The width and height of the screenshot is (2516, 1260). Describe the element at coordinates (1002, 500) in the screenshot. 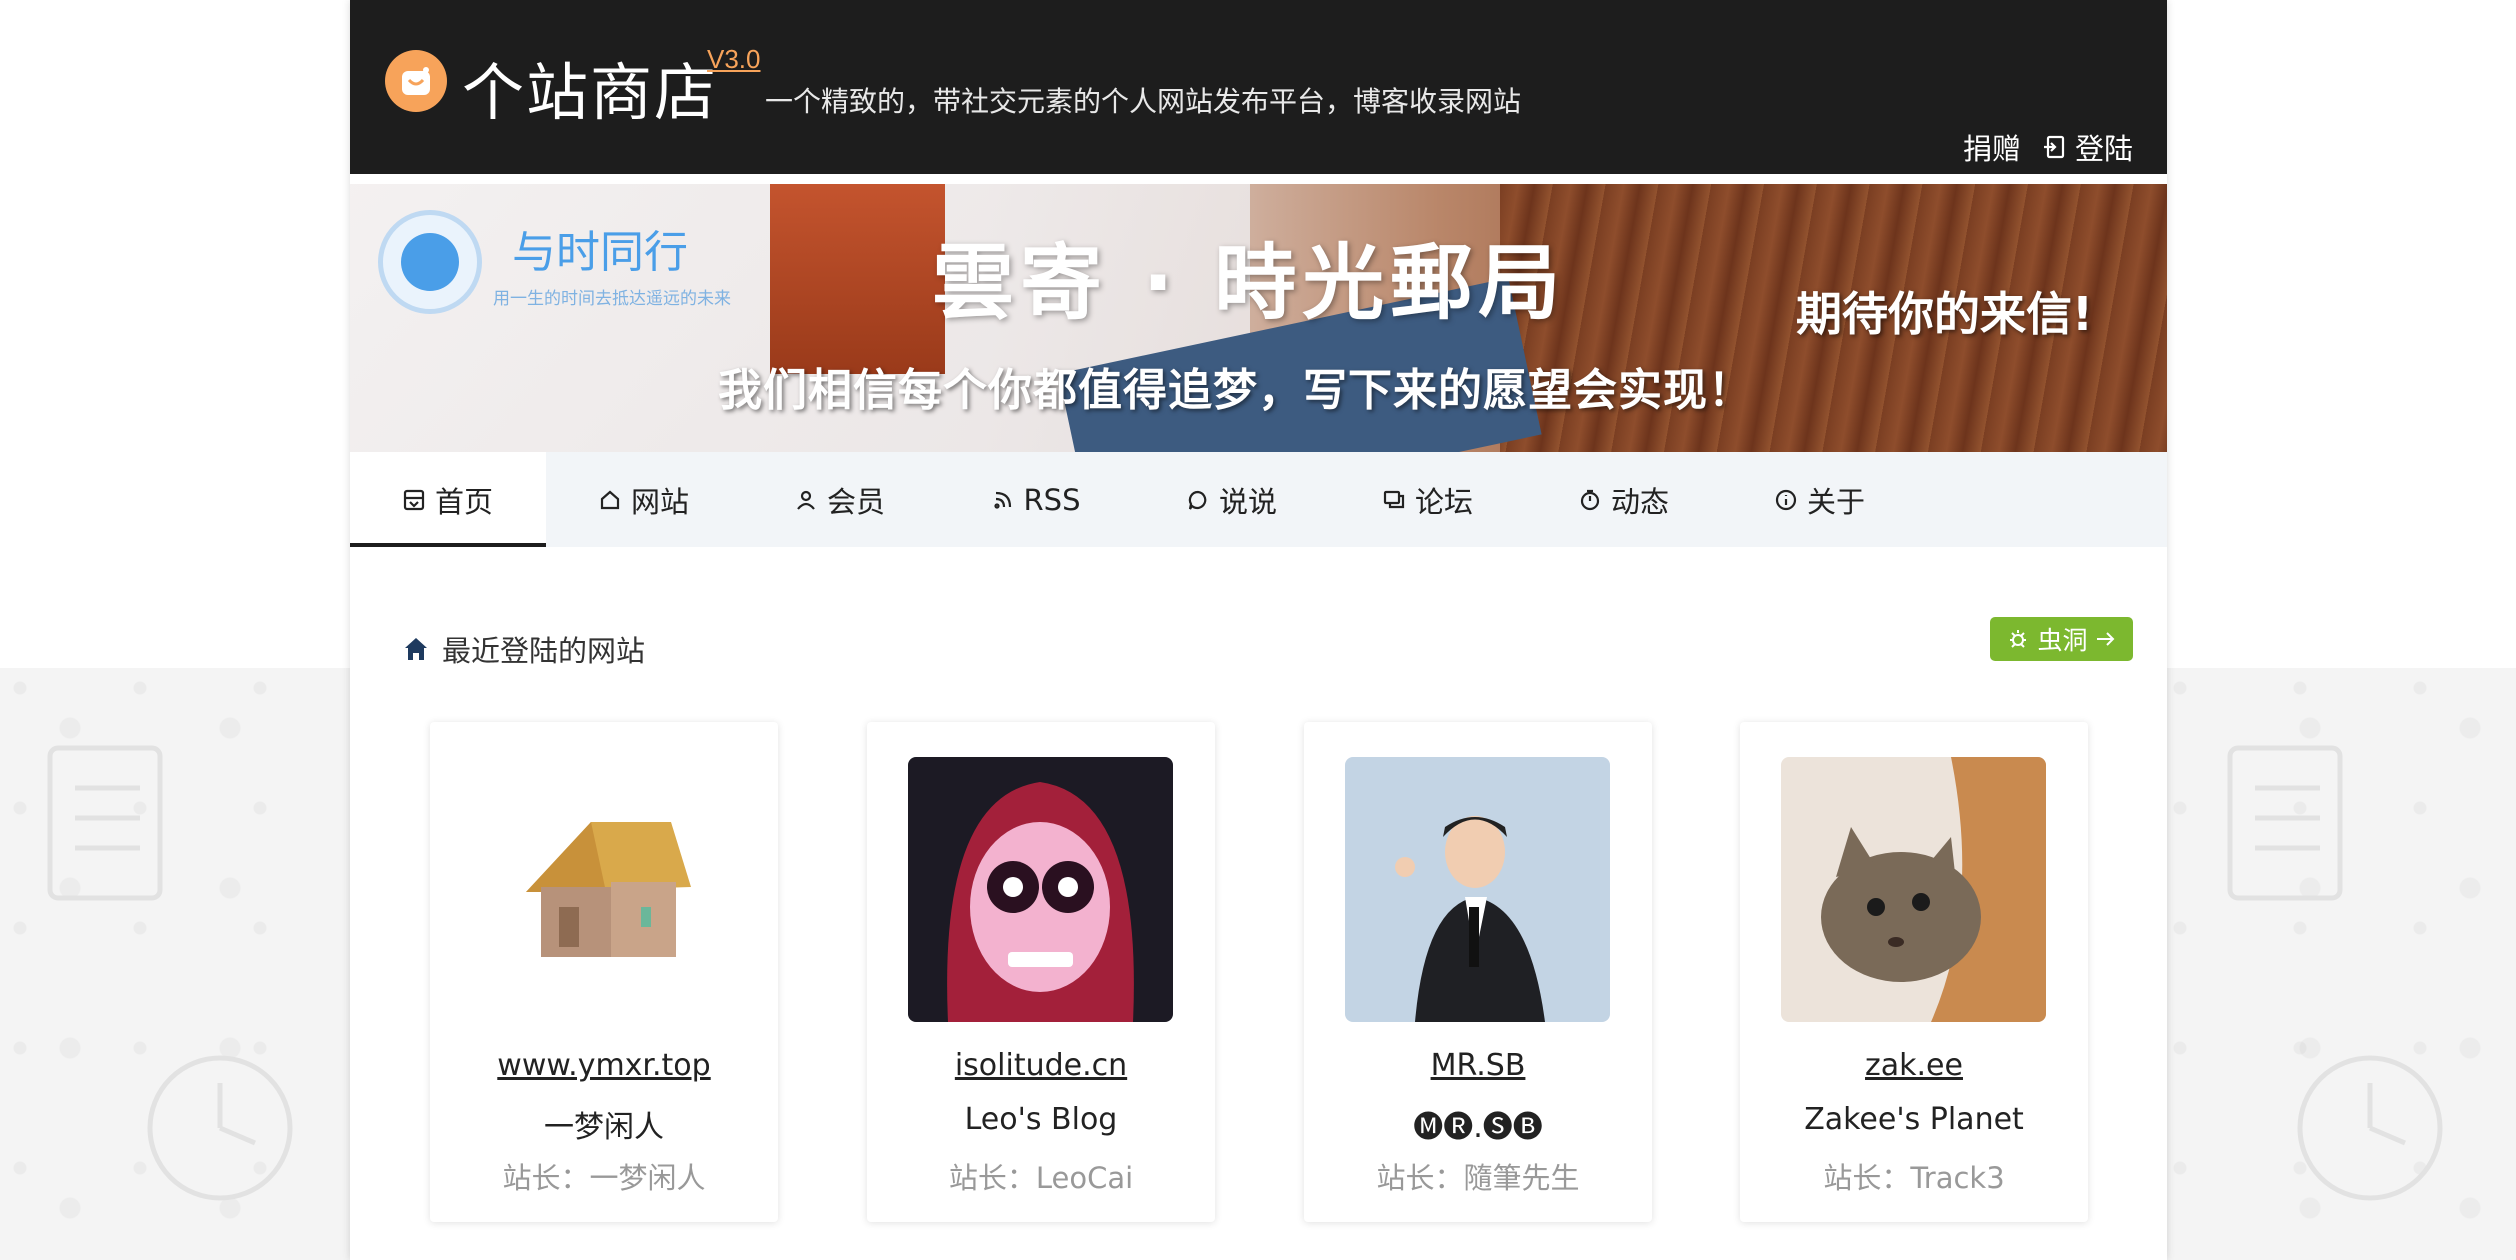

I see `rss-icon` at that location.